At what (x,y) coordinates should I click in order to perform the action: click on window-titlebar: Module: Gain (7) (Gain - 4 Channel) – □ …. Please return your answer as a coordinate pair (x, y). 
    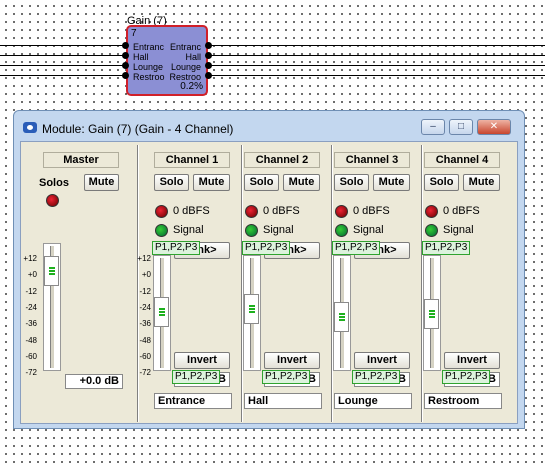
    Looking at the image, I should click on (269, 126).